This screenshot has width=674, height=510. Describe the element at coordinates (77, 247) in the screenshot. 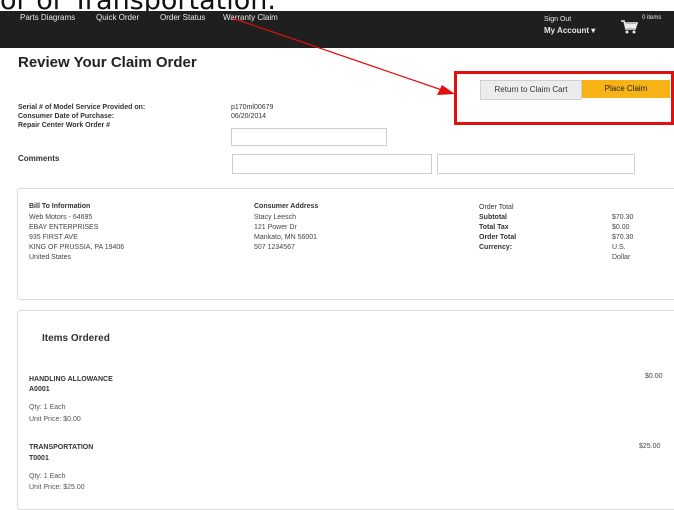

I see `bill-to-line-4: KING OF PRUSSIA, PA 19406` at that location.